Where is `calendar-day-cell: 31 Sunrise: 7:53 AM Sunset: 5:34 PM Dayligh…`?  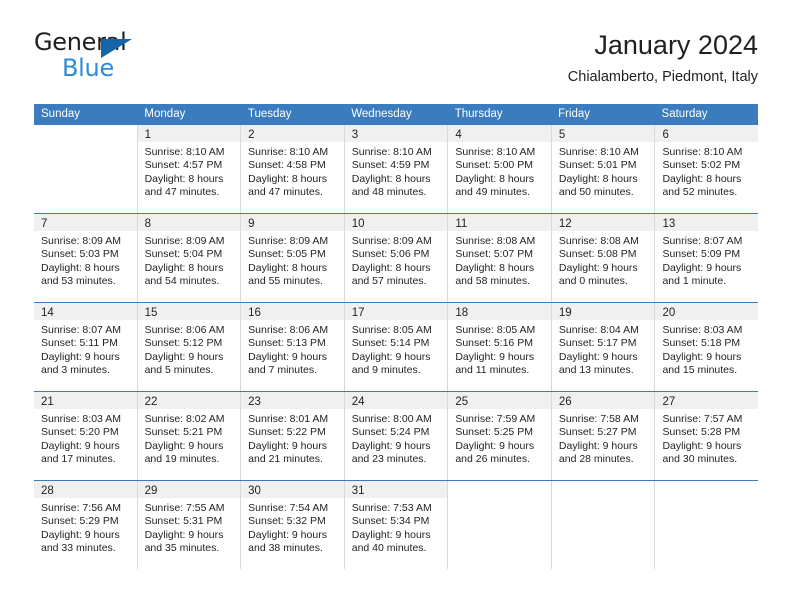 calendar-day-cell: 31 Sunrise: 7:53 AM Sunset: 5:34 PM Dayligh… is located at coordinates (396, 525).